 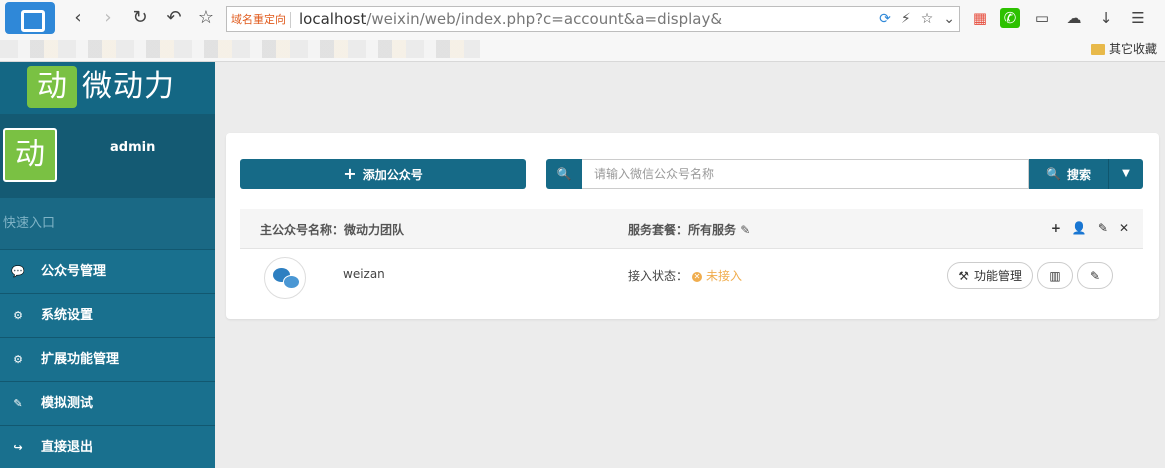 What do you see at coordinates (1138, 18) in the screenshot?
I see `menu-icon: ☰` at bounding box center [1138, 18].